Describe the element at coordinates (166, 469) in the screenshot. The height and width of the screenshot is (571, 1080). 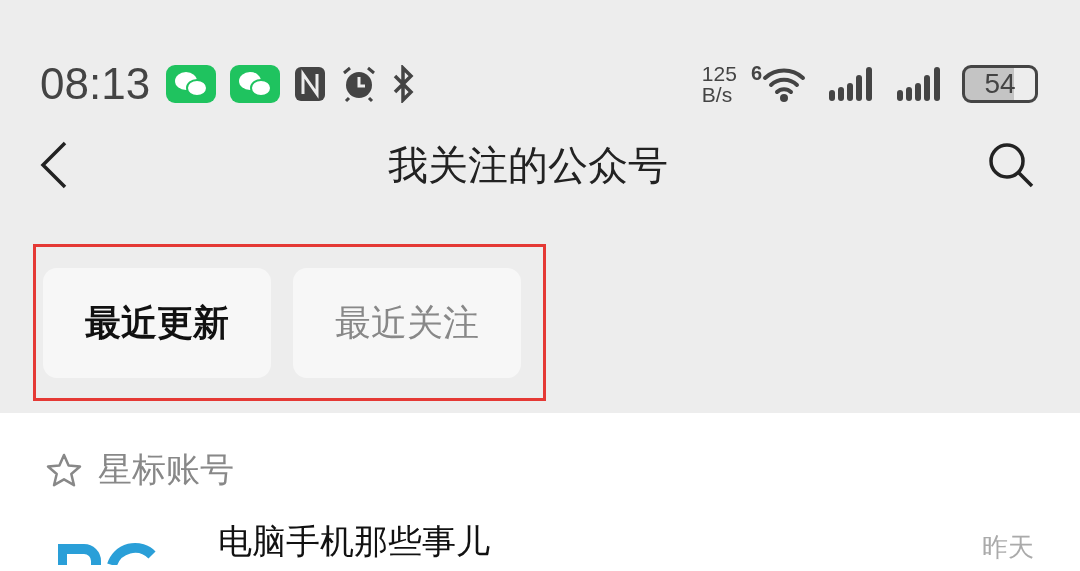
I see `section-label: 星标账号` at that location.